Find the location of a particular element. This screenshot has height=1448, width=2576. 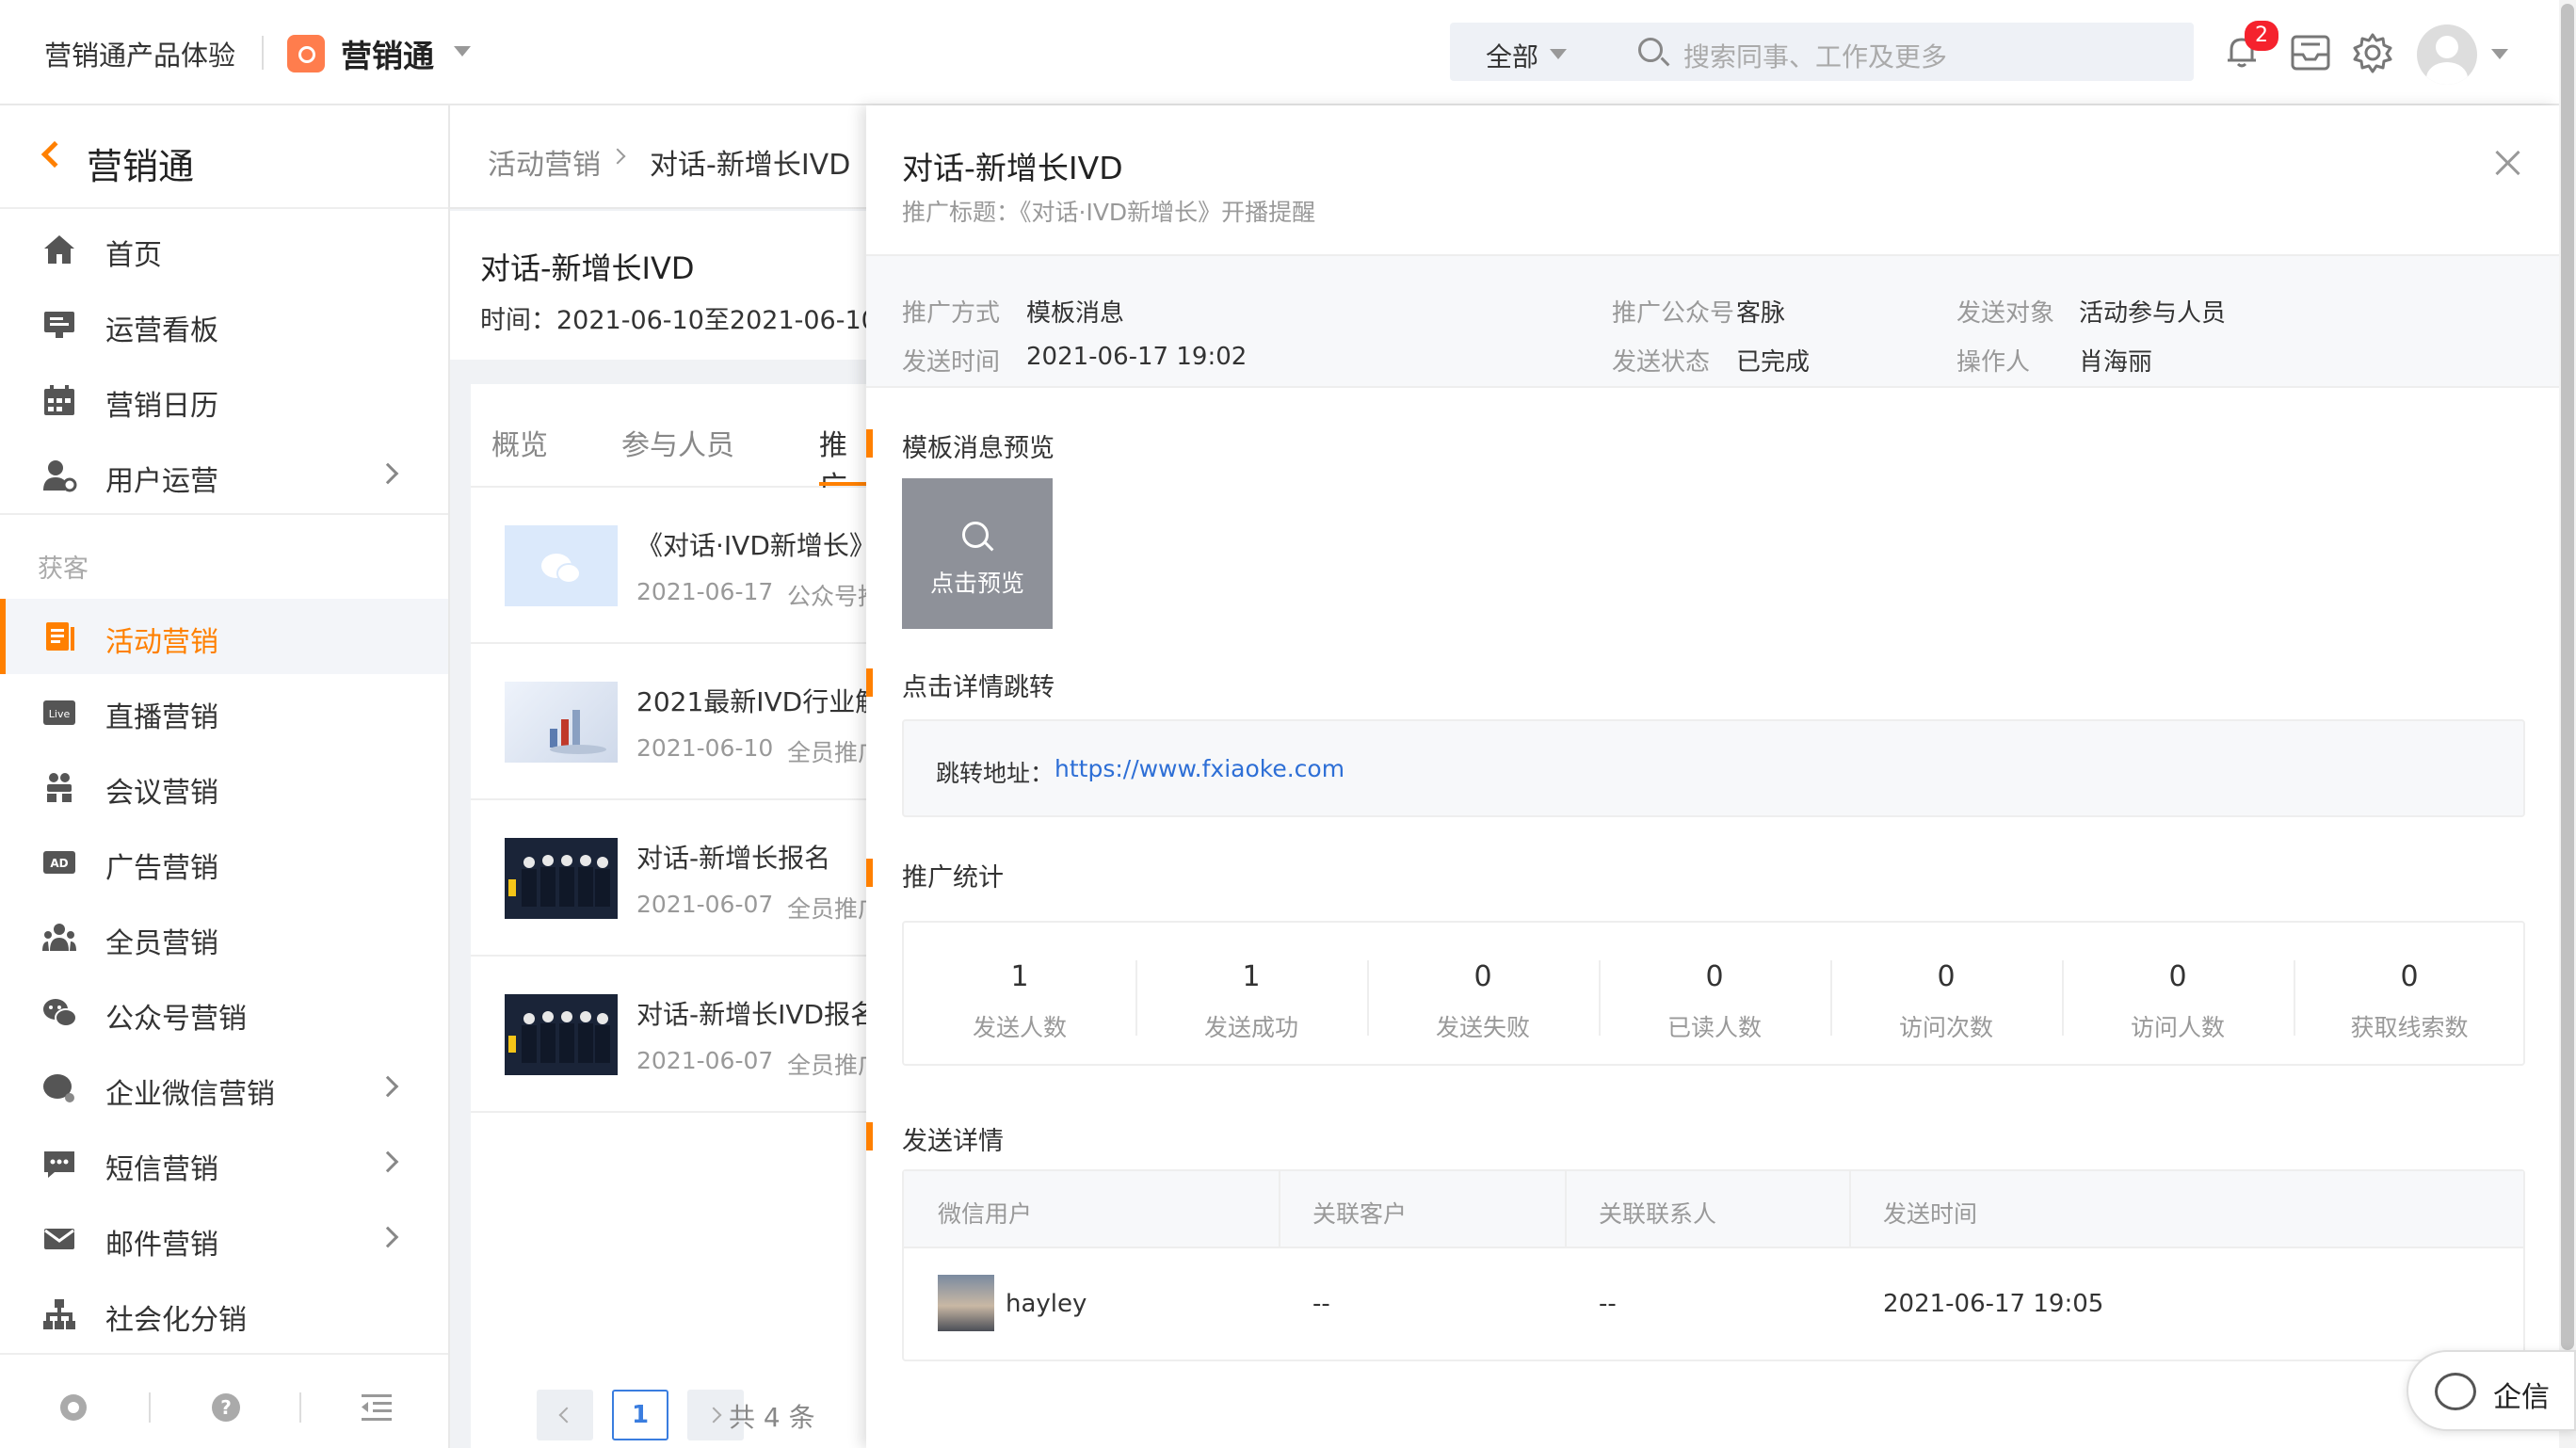

stat-label: 访问人数 is located at coordinates (2177, 1027).